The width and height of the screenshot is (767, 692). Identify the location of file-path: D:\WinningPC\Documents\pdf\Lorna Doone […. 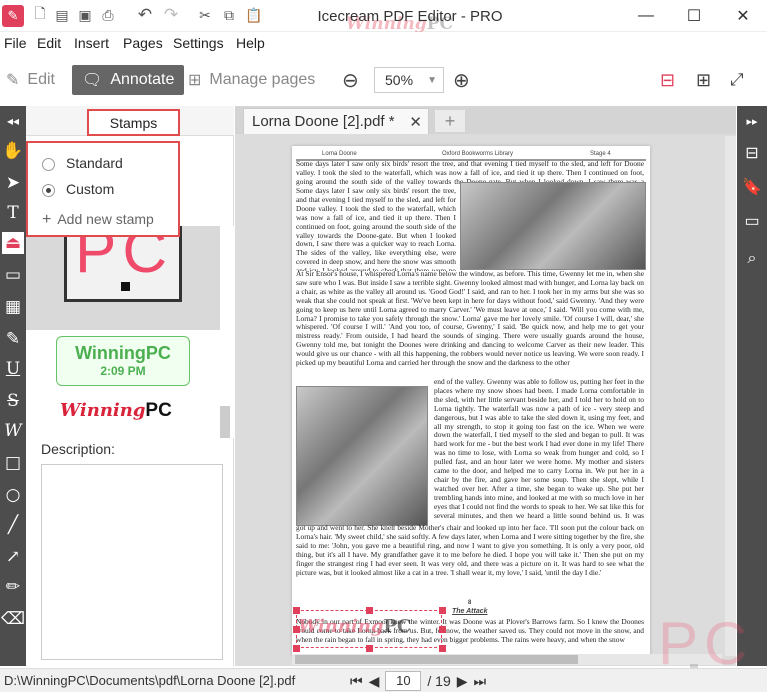
(150, 680).